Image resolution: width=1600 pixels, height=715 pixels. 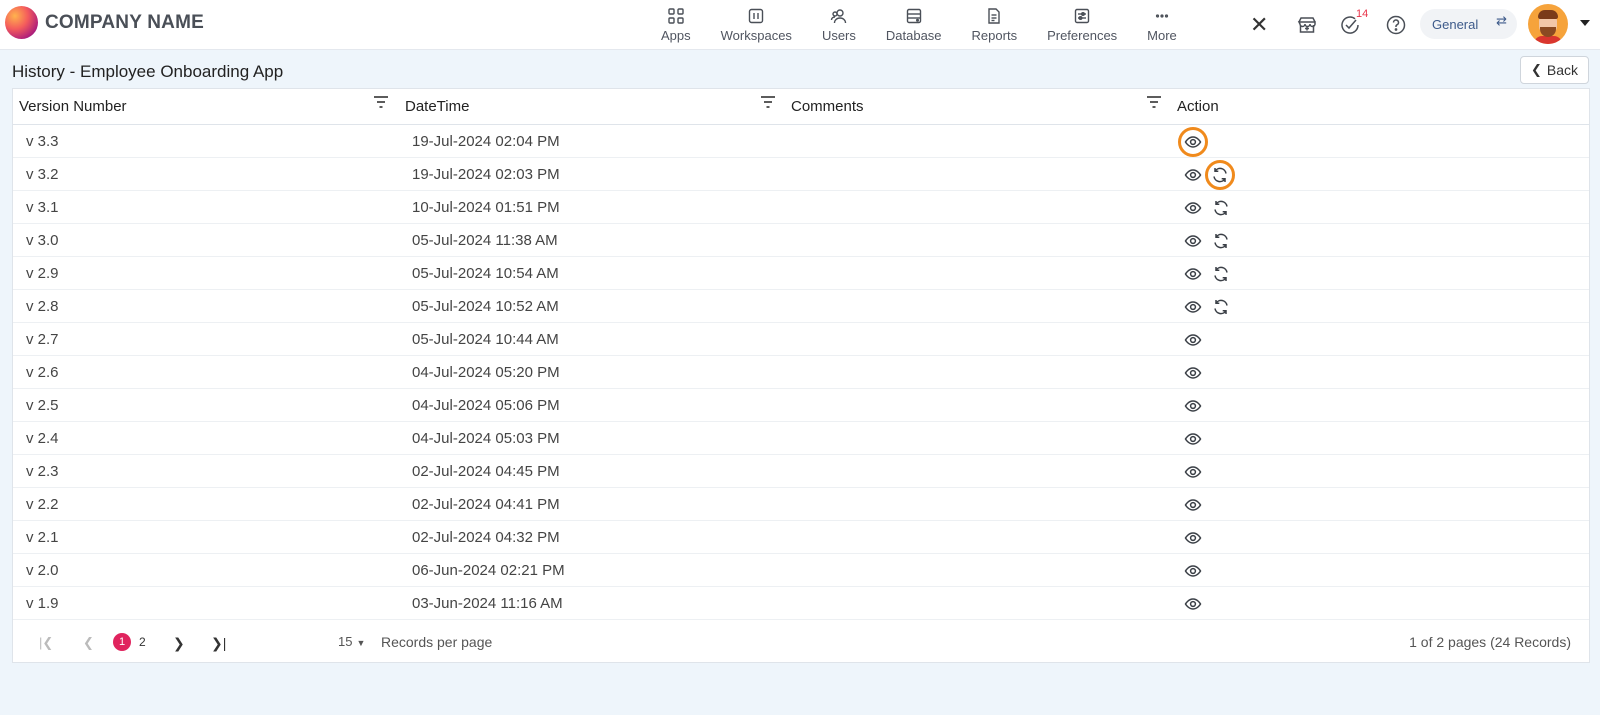 I want to click on datetime-cell: 04-Jul-2024 05:06 PM, so click(x=486, y=405).